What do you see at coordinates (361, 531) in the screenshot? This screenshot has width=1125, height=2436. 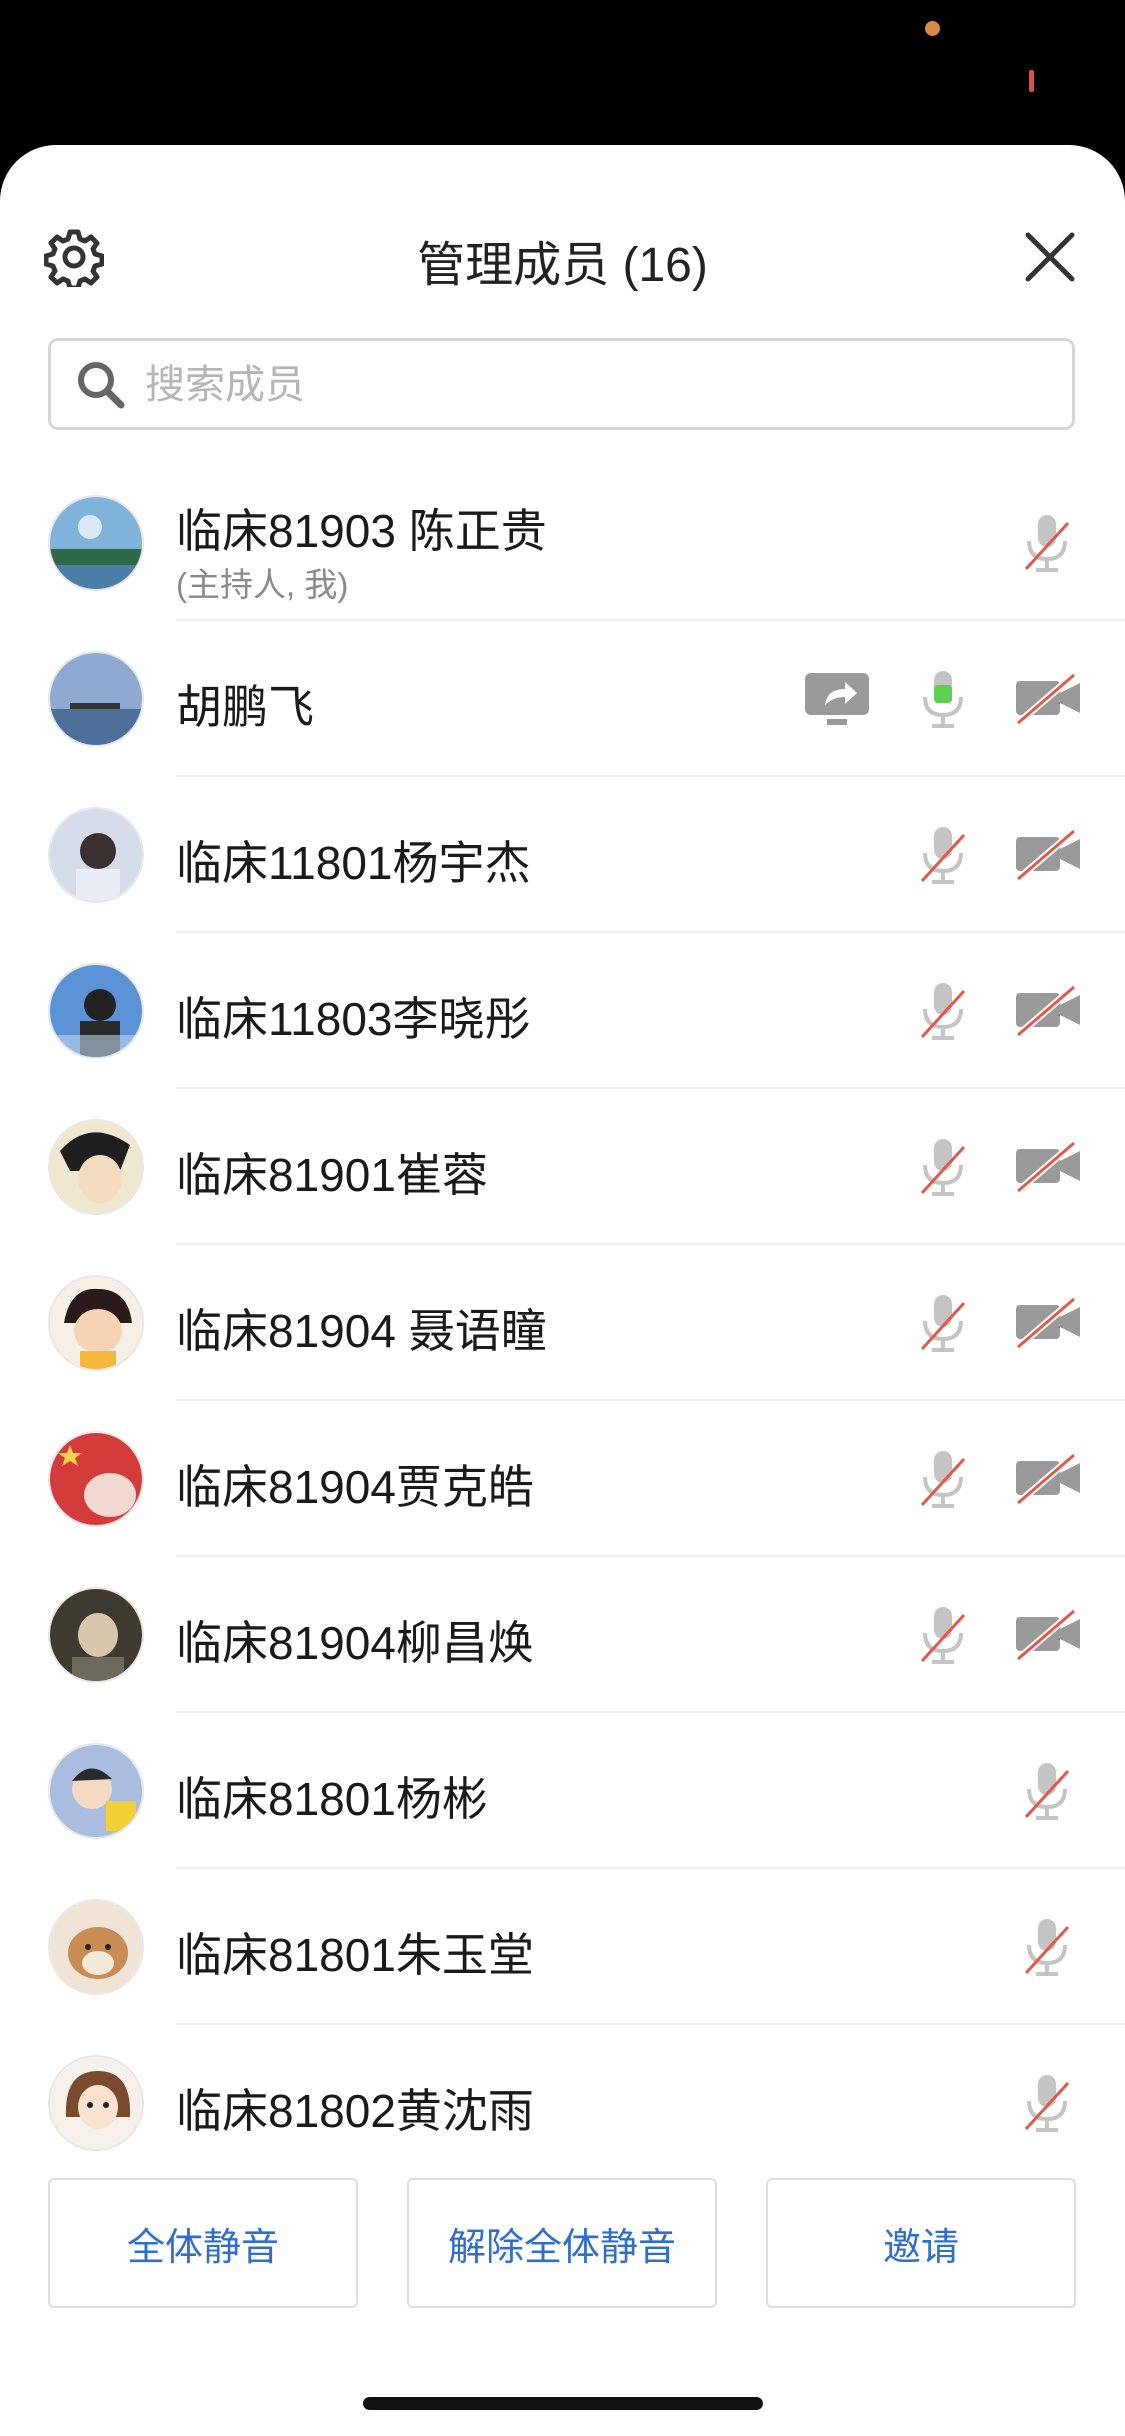 I see `member-name: 临床81903 陈正贵` at bounding box center [361, 531].